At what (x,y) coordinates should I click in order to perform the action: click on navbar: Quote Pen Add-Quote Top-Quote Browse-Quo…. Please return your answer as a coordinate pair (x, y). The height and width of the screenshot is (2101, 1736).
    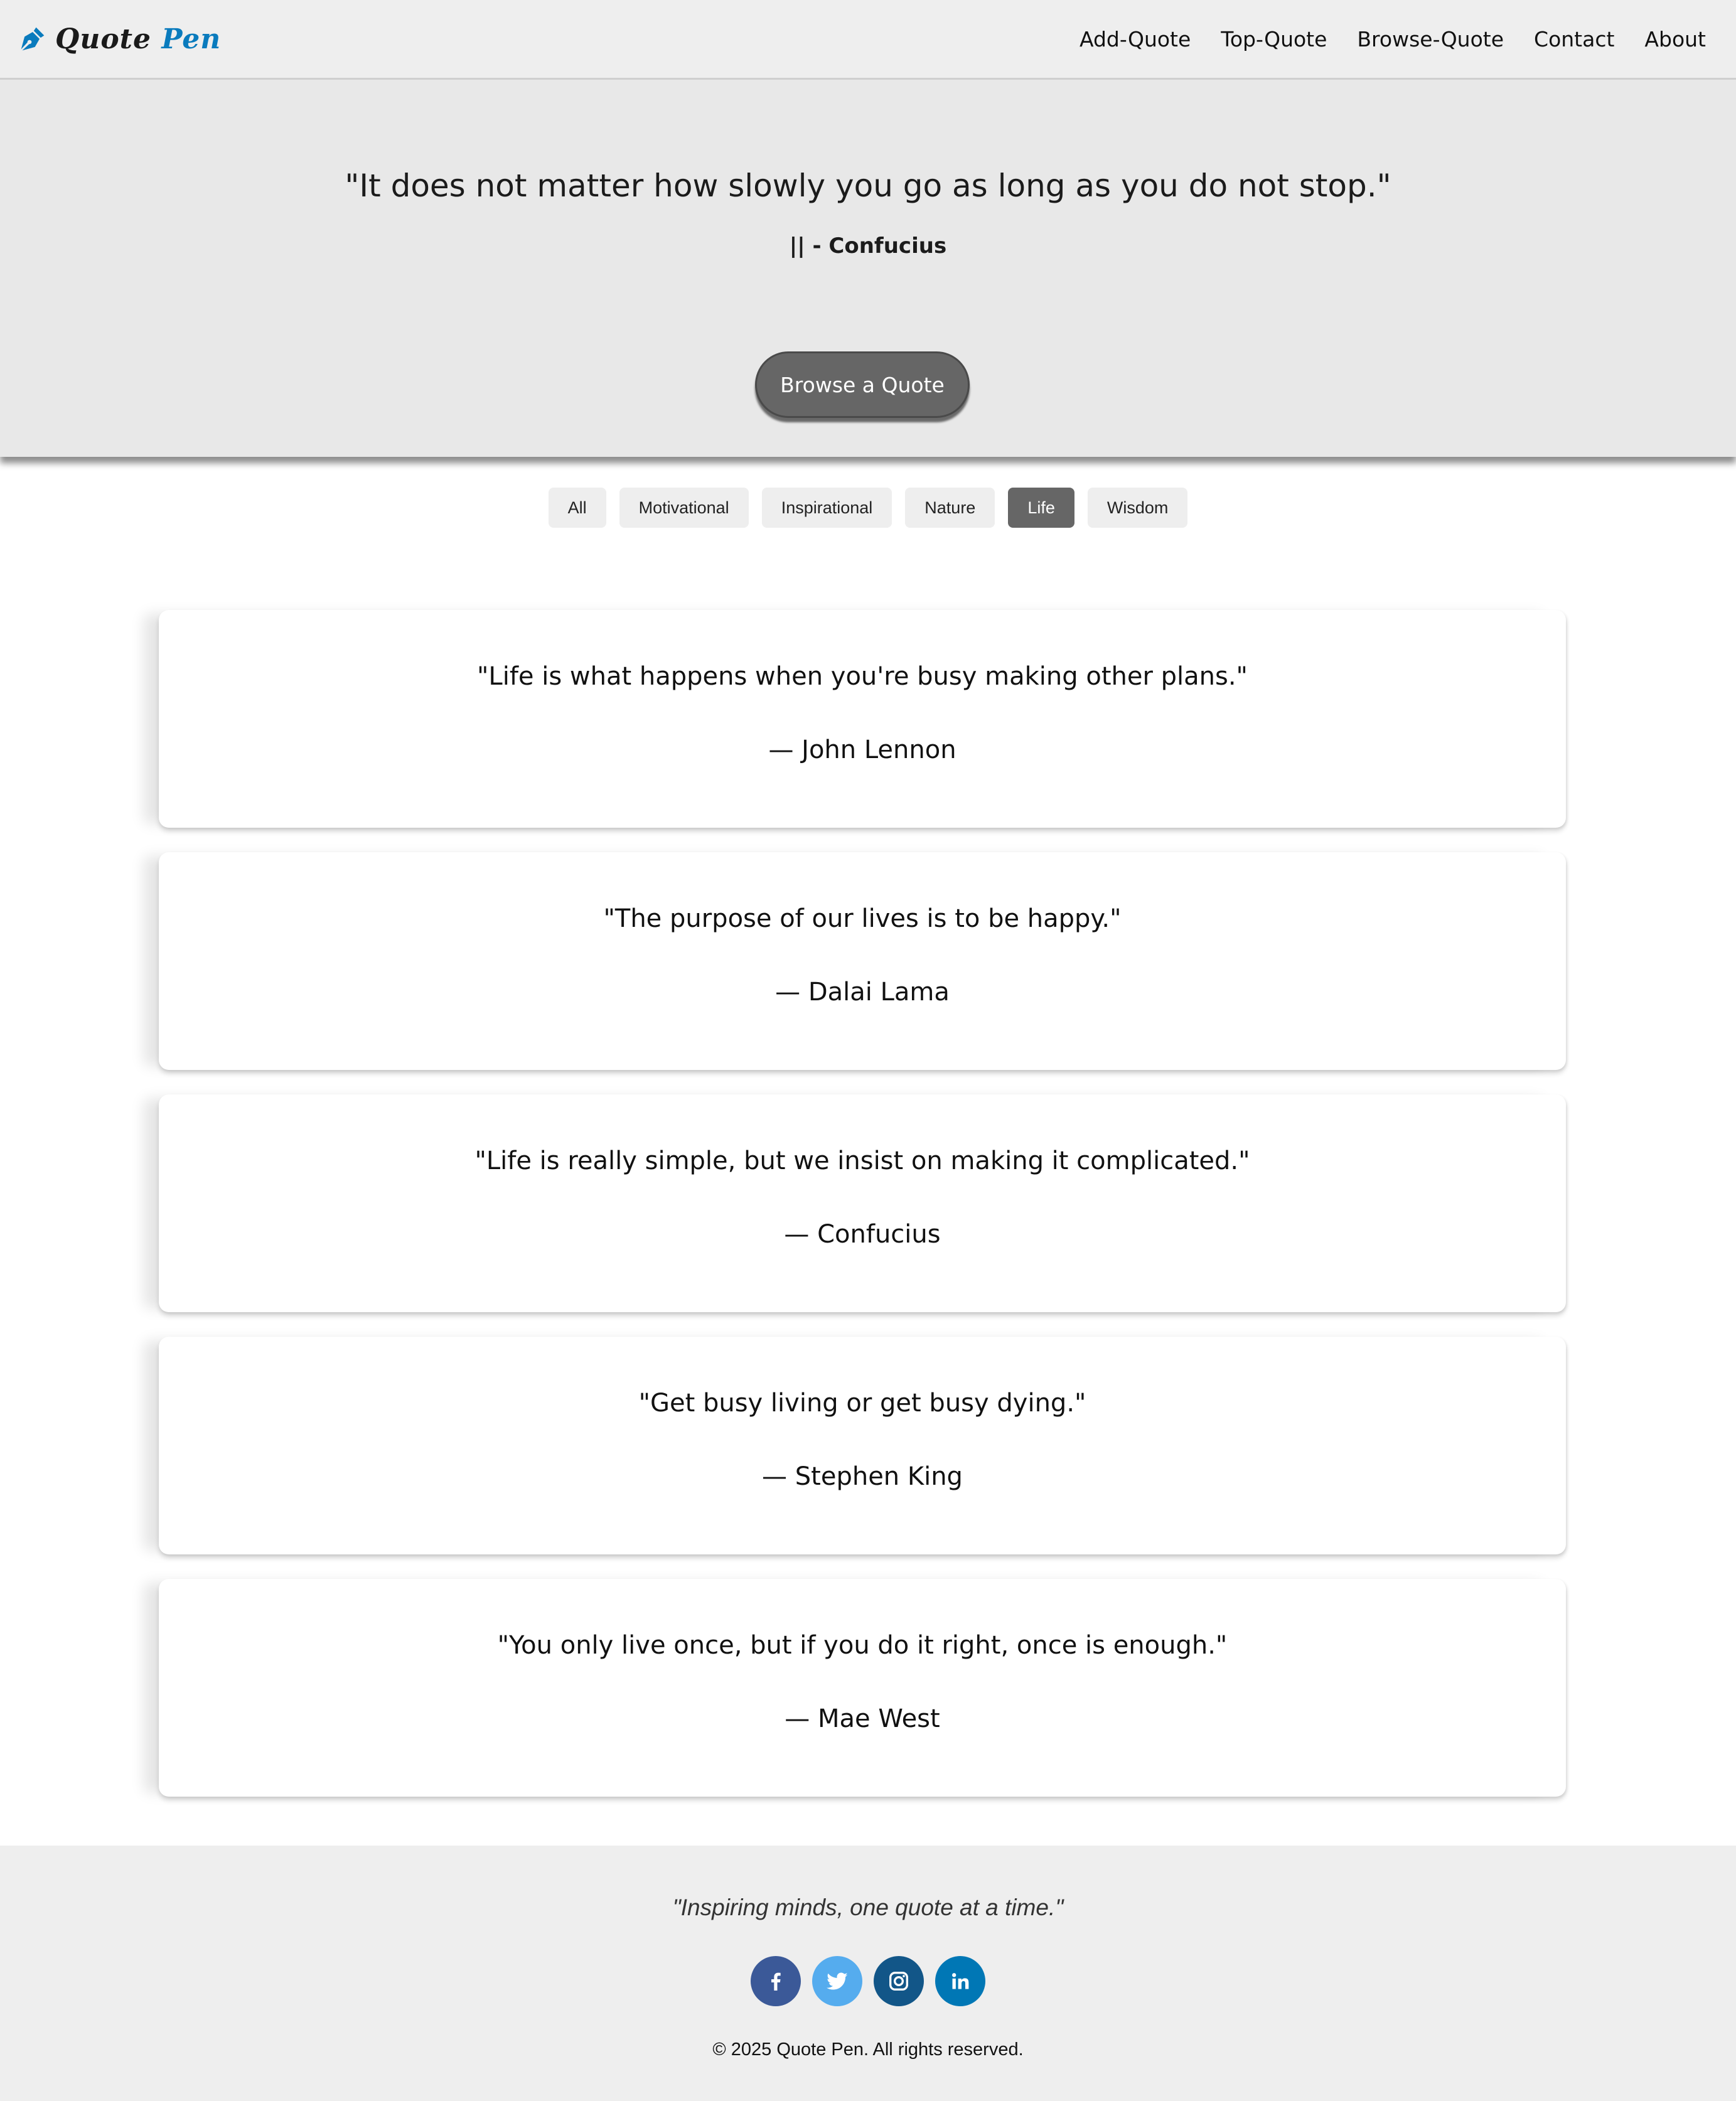
    Looking at the image, I should click on (868, 39).